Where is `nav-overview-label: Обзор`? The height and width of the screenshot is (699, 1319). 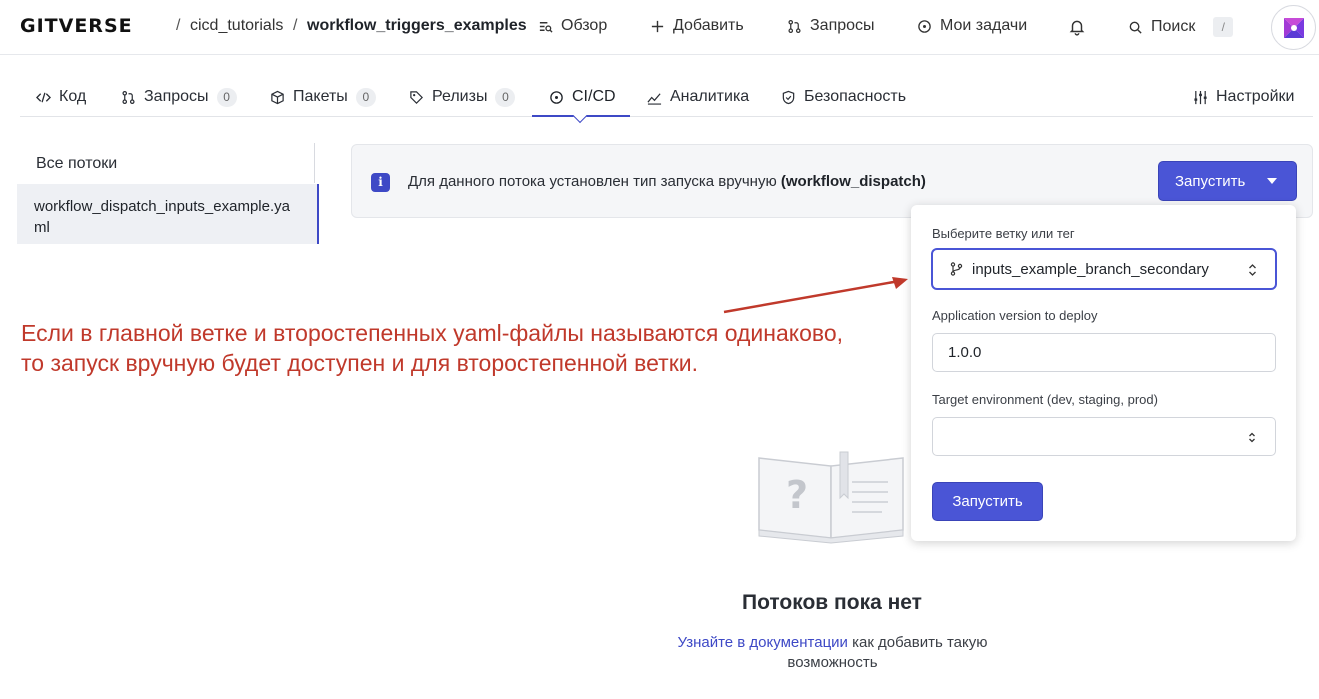
nav-overview-label: Обзор is located at coordinates (584, 25).